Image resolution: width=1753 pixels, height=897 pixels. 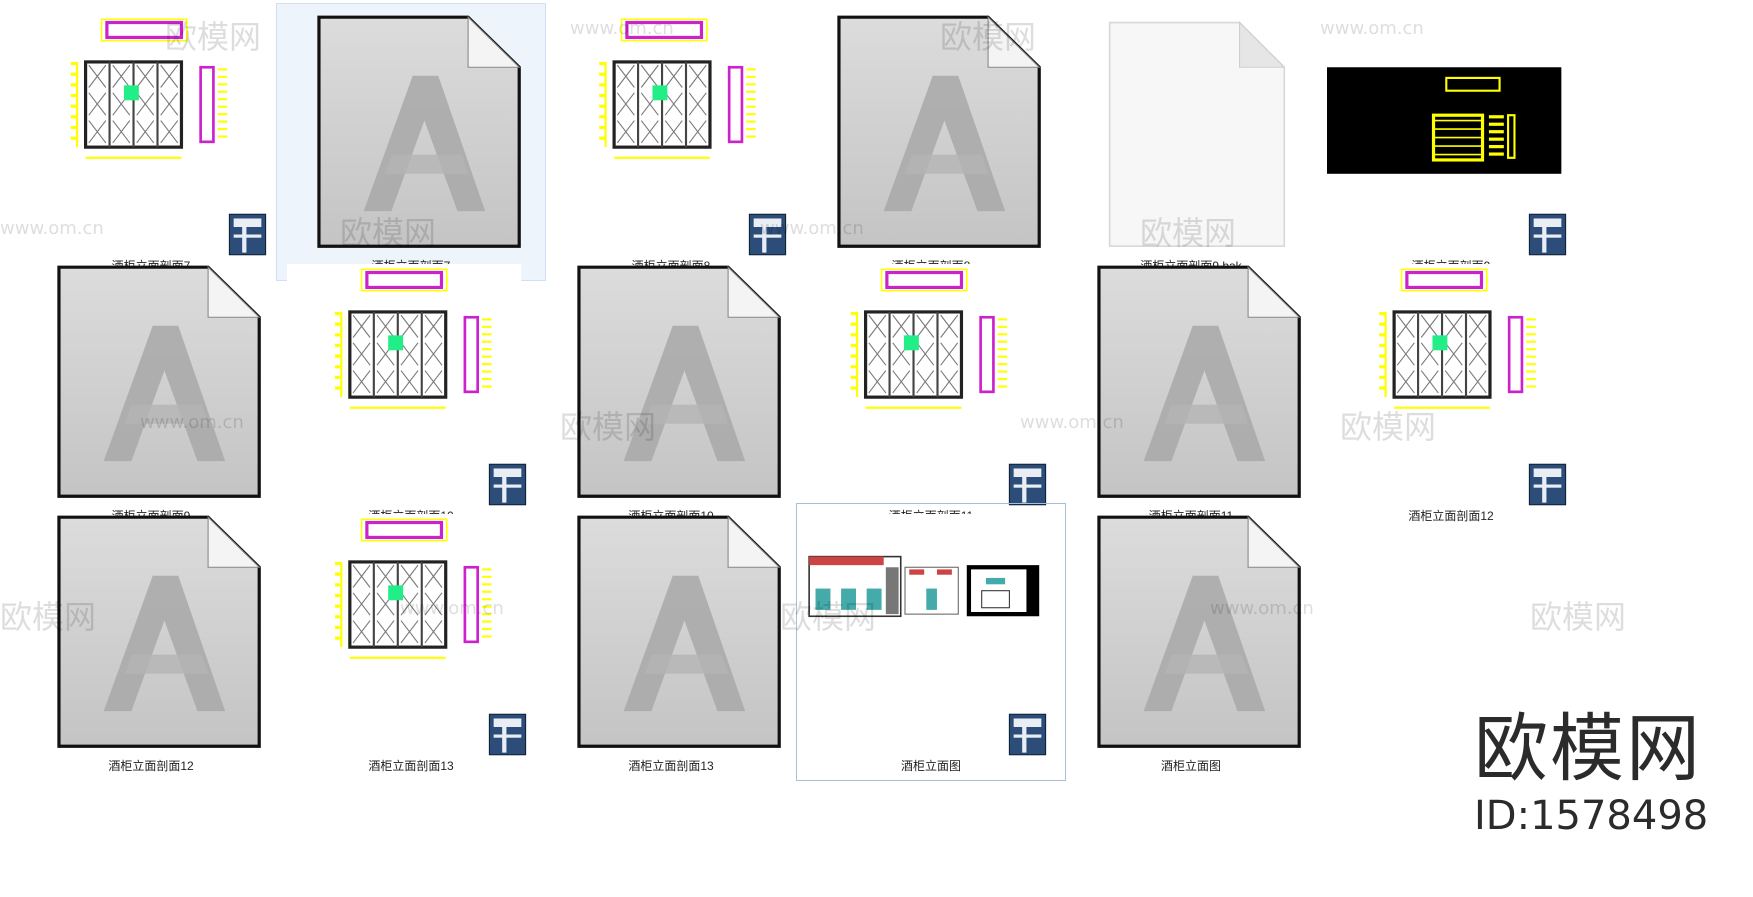 What do you see at coordinates (1588, 749) in the screenshot?
I see `brand-name: 欧模网` at bounding box center [1588, 749].